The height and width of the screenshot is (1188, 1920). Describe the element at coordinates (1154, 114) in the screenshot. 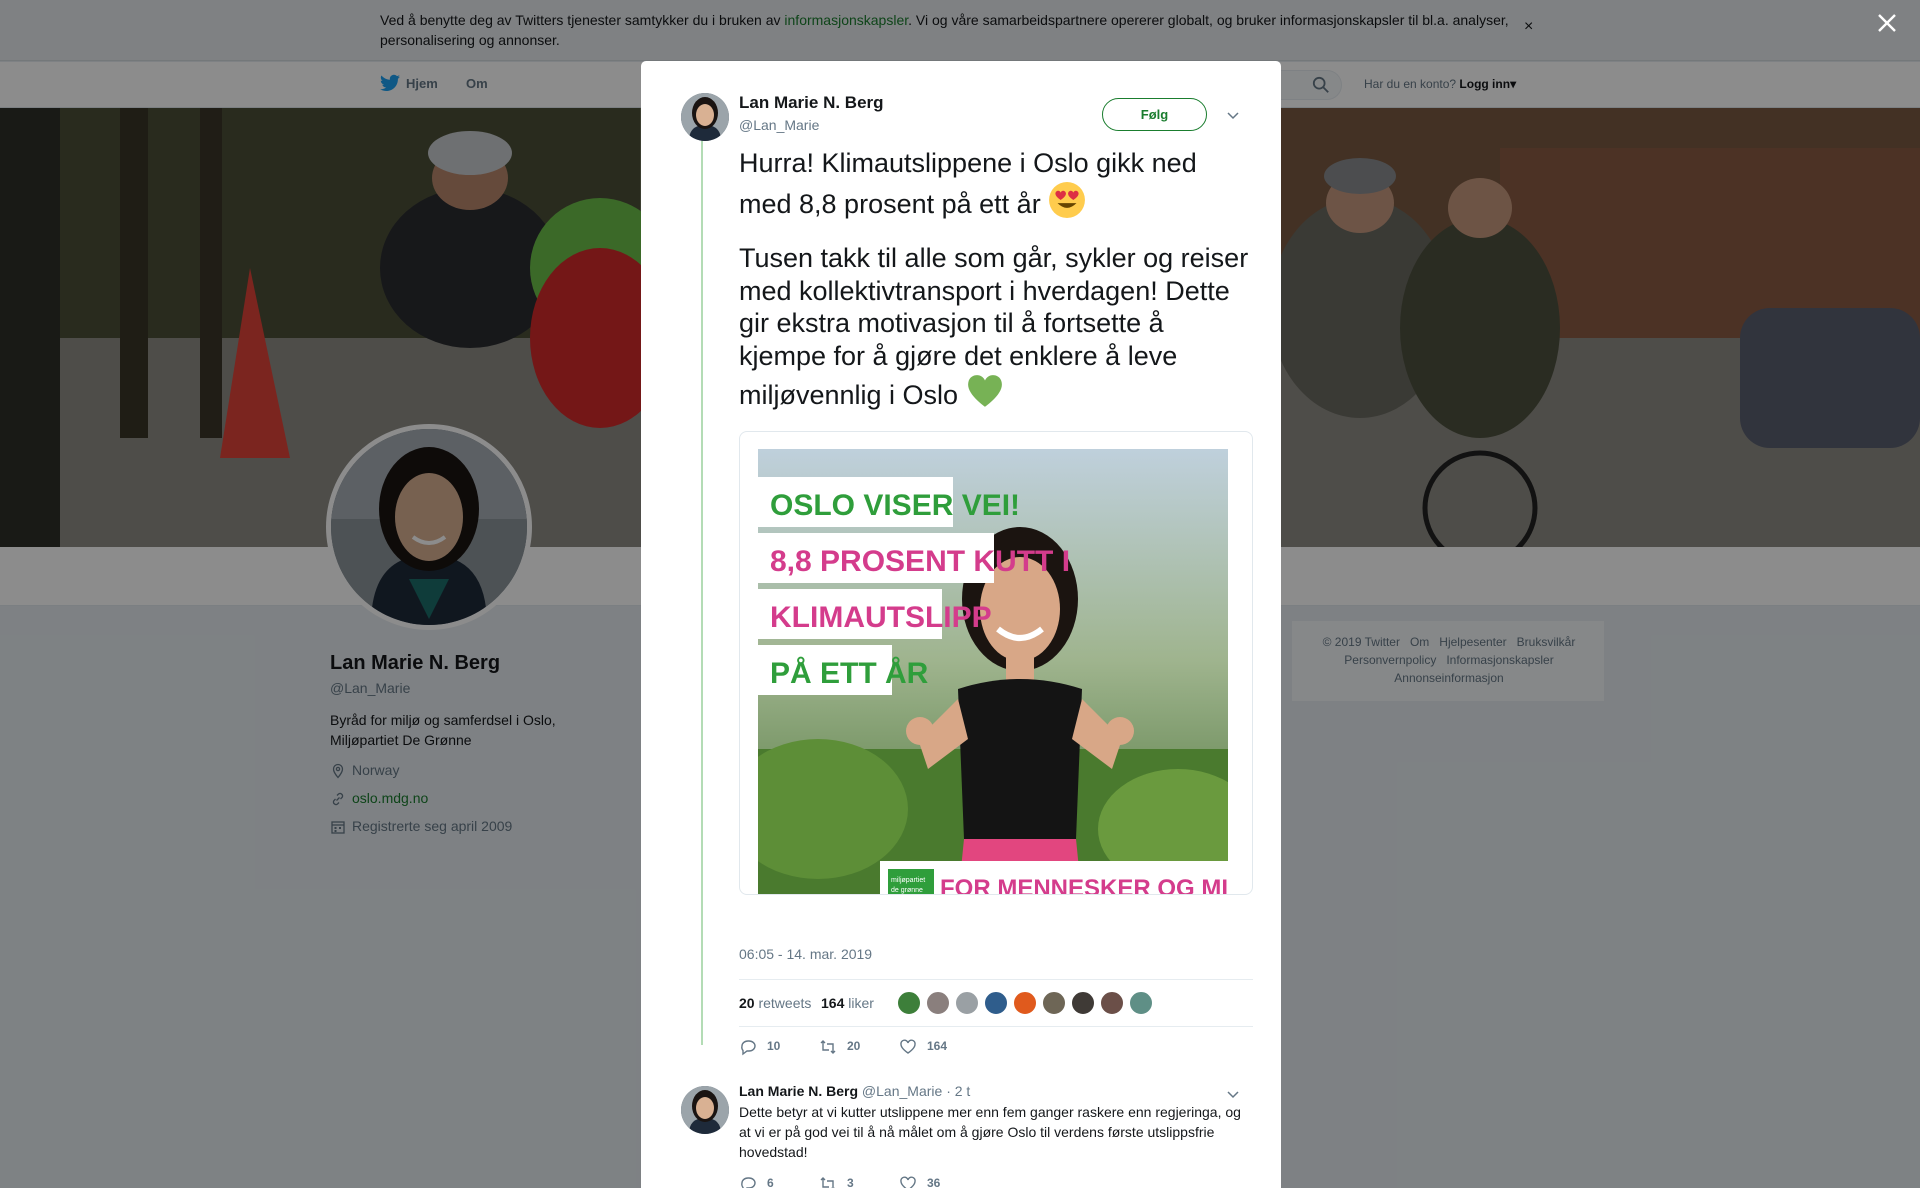

I see `follow-button: Følg` at that location.